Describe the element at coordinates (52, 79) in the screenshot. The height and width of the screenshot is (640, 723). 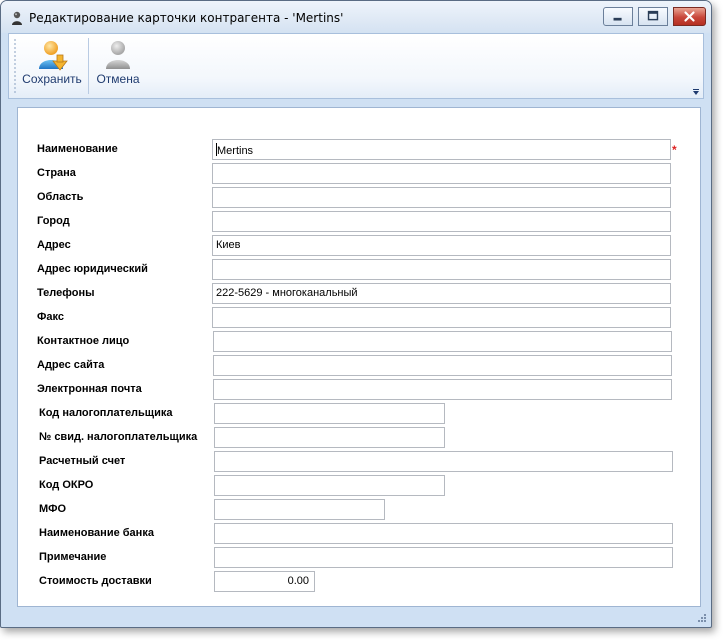
I see `save-button-label: Сохранить` at that location.